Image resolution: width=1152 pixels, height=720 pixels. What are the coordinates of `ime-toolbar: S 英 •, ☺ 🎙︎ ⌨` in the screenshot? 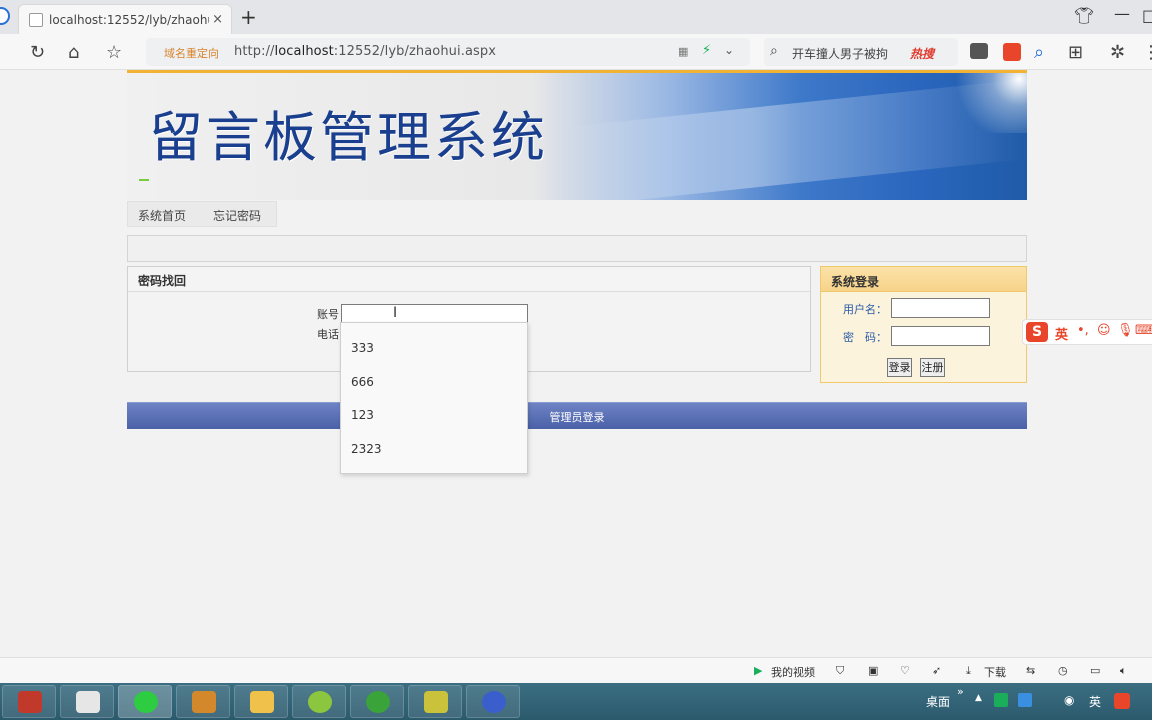 It's located at (1087, 332).